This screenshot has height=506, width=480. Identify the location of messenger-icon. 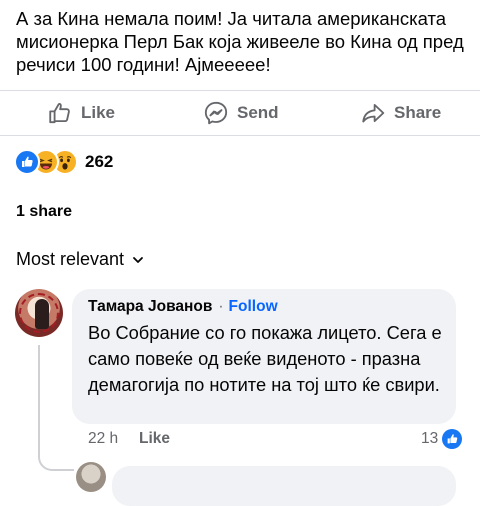
(216, 113).